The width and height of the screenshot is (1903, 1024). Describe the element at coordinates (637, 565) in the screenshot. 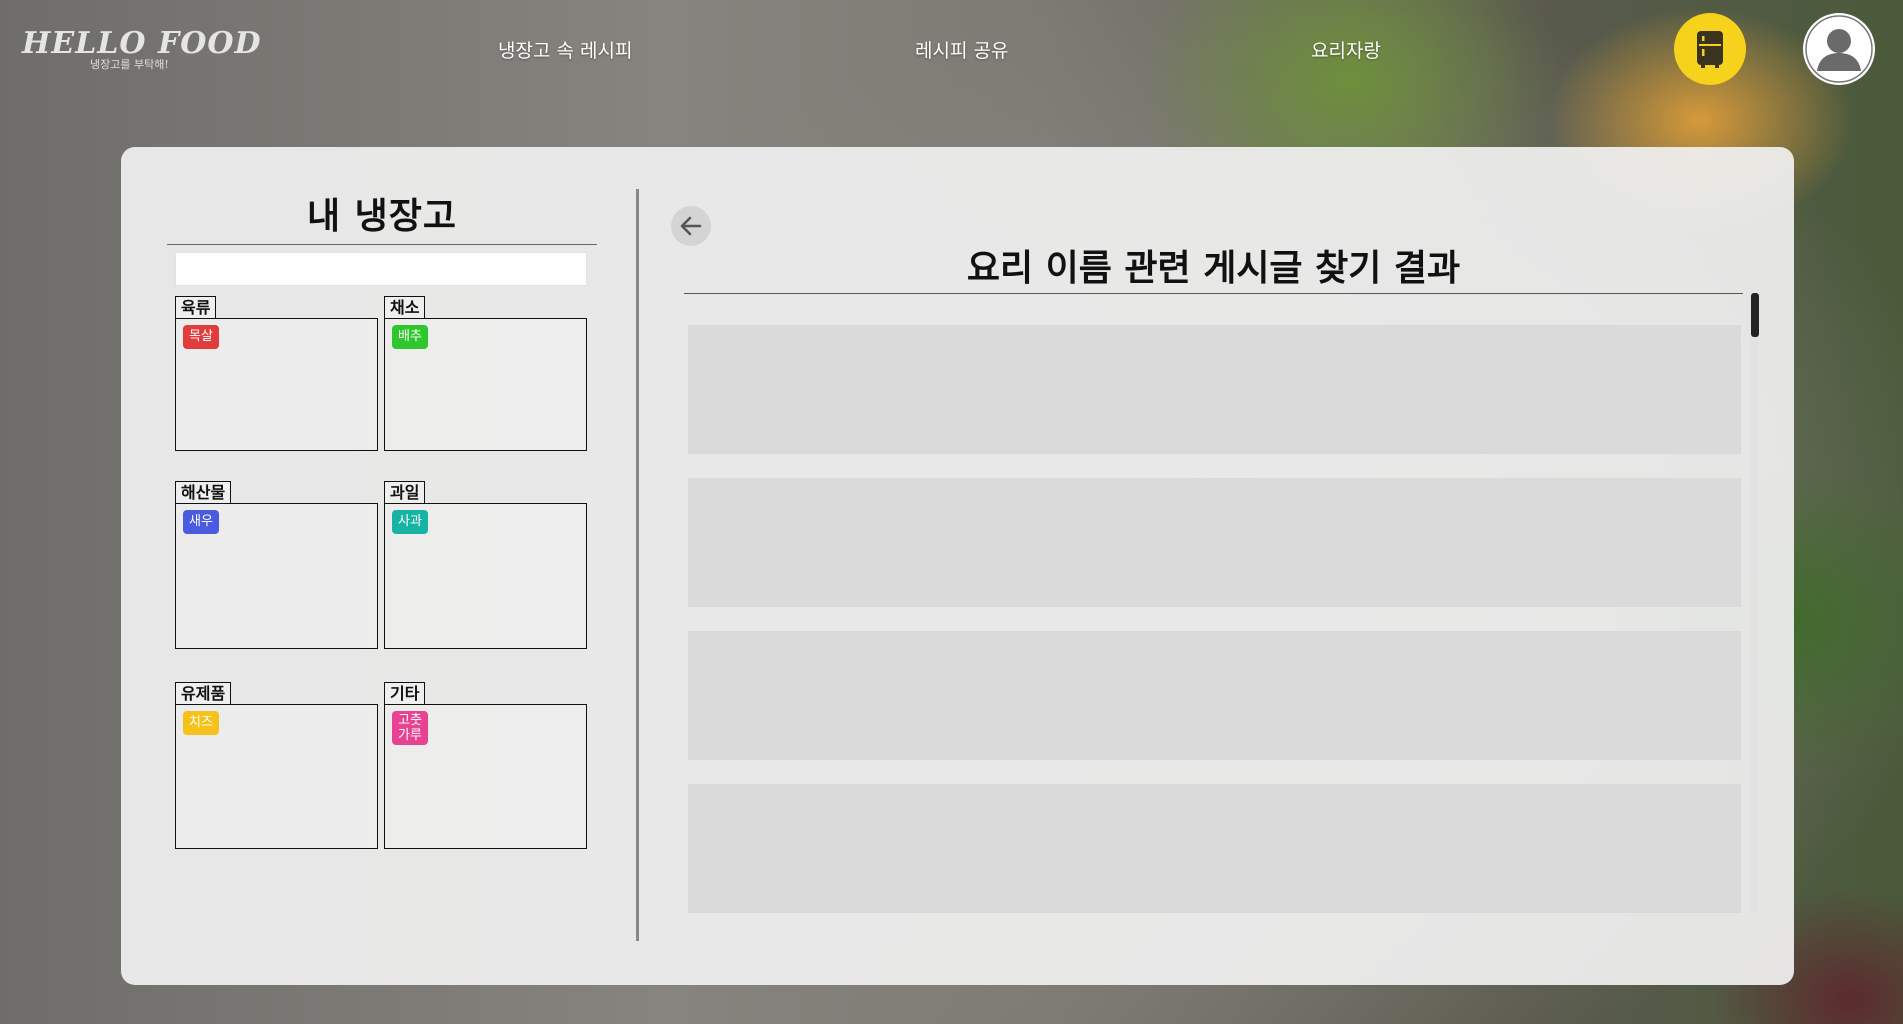

I see `section-divider` at that location.